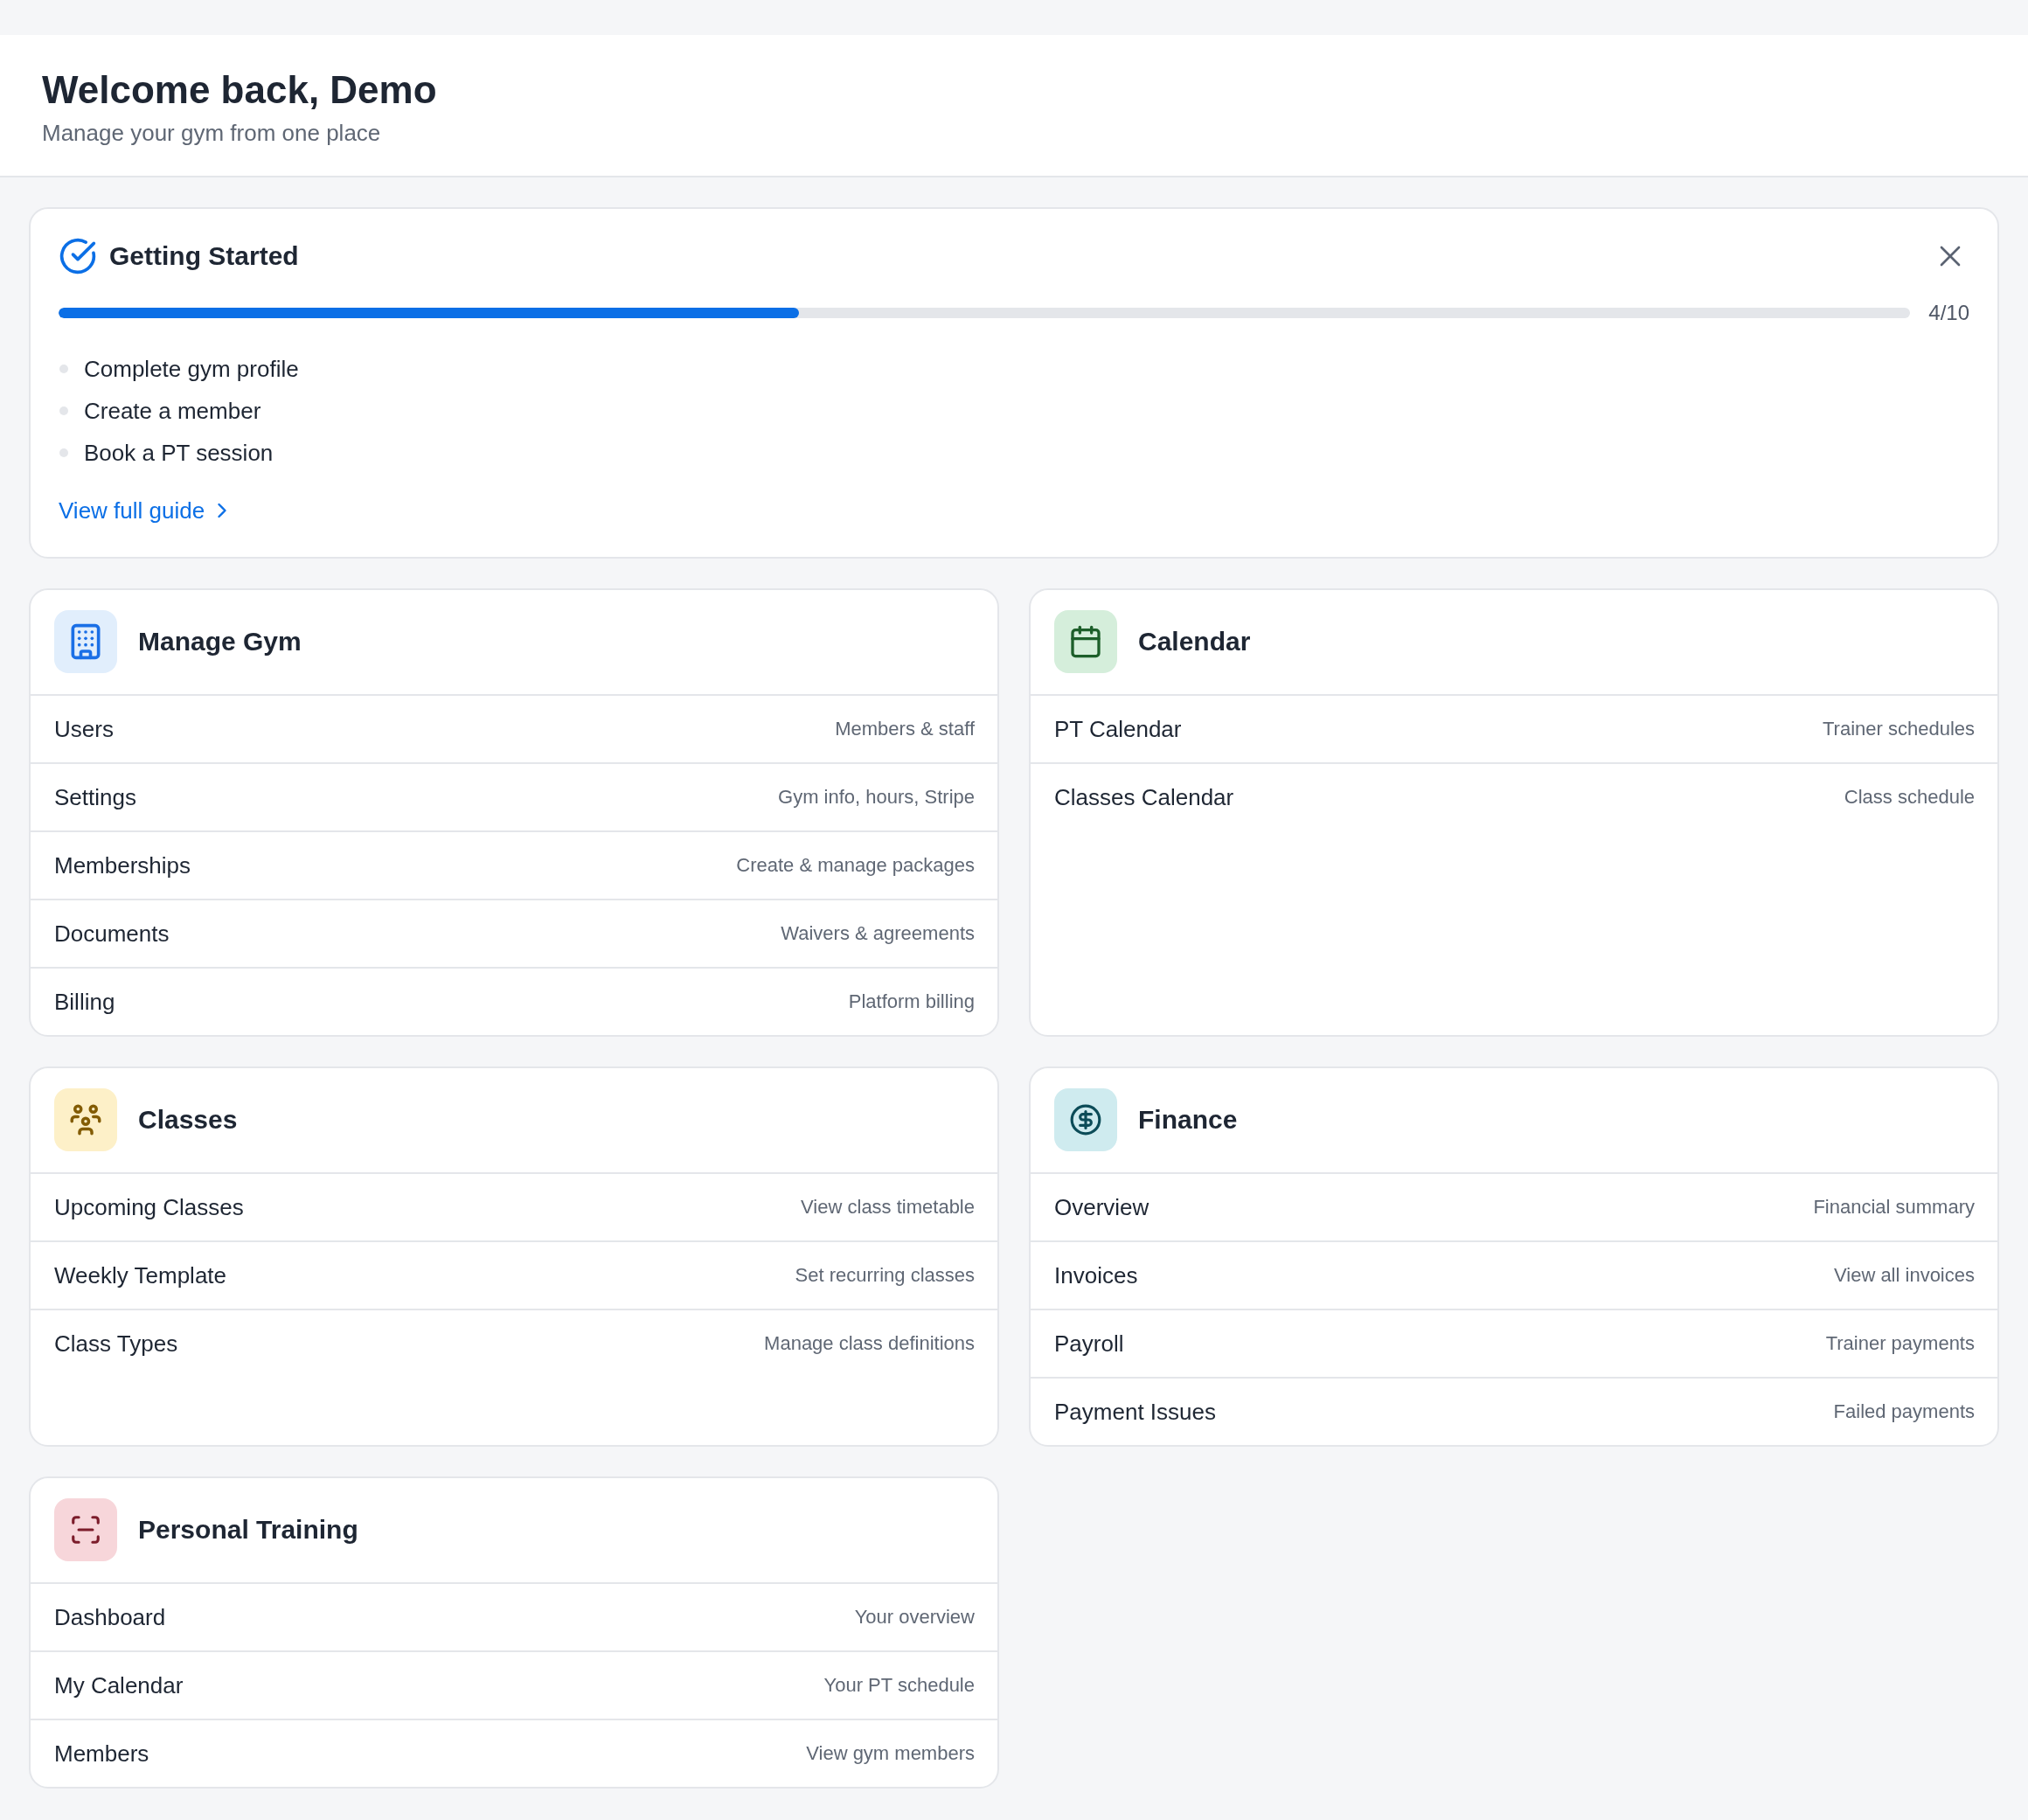  Describe the element at coordinates (1948, 313) in the screenshot. I see `progress-count: 4/10` at that location.